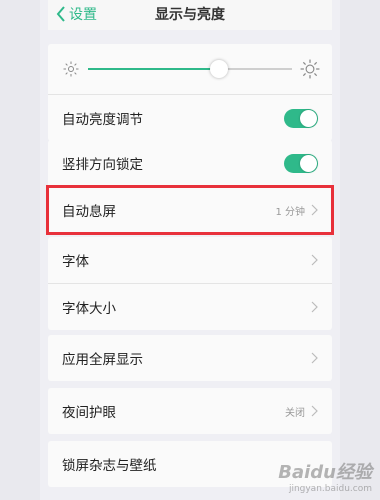 The image size is (380, 500). I want to click on left-edge, so click(20, 250).